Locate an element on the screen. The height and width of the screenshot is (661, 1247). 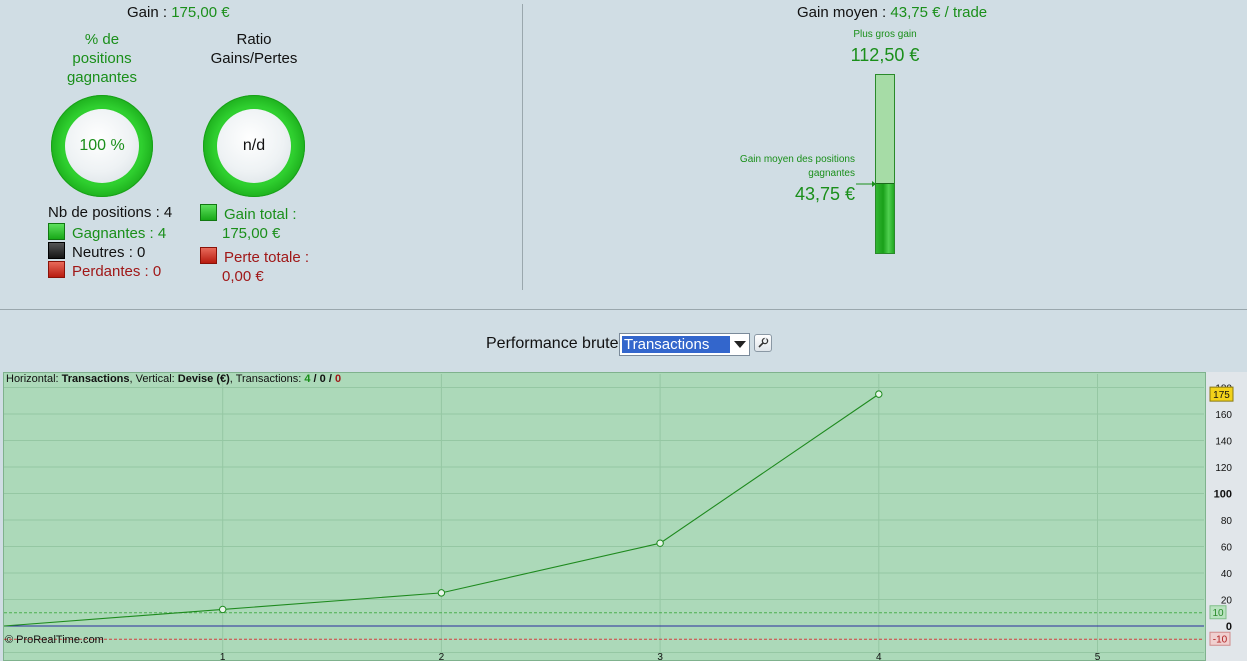
upper-band-label: 10 is located at coordinates (1218, 613).